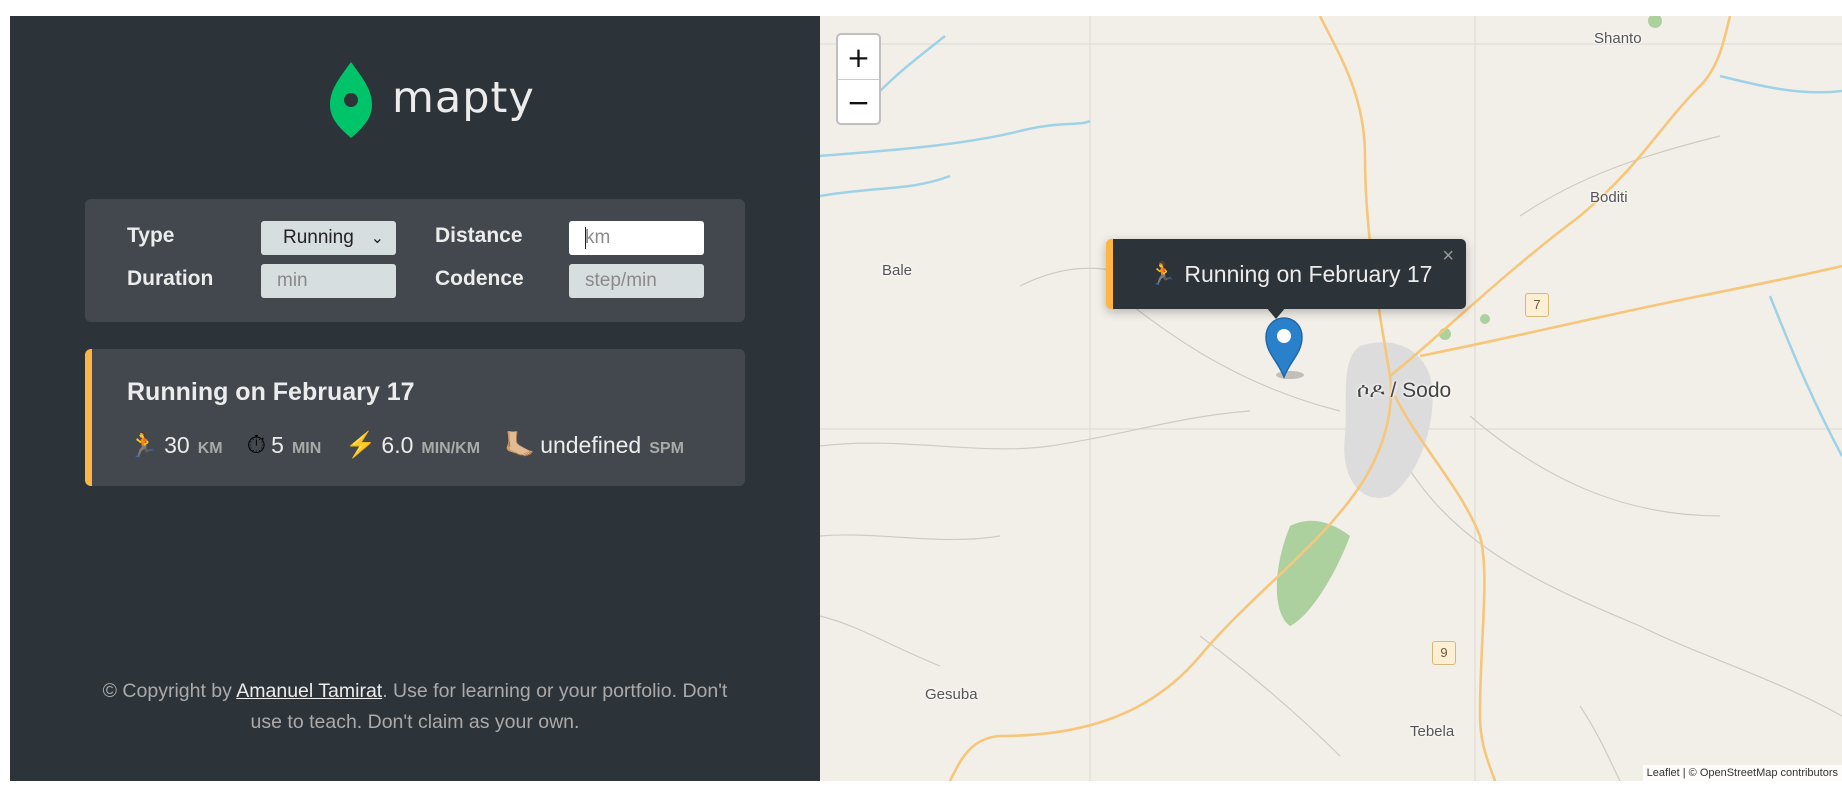  Describe the element at coordinates (361, 445) in the screenshot. I see `lightning-icon: ⚡️` at that location.